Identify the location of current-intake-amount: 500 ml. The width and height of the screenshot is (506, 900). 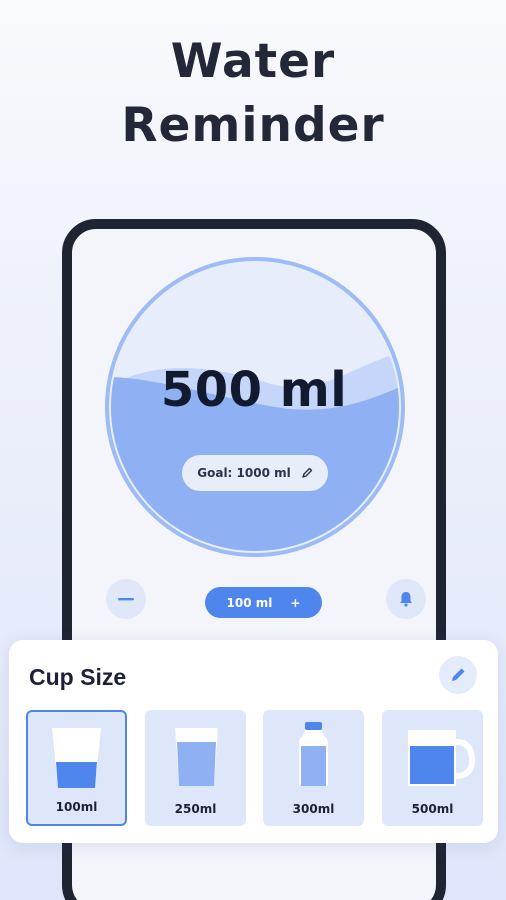
(254, 390).